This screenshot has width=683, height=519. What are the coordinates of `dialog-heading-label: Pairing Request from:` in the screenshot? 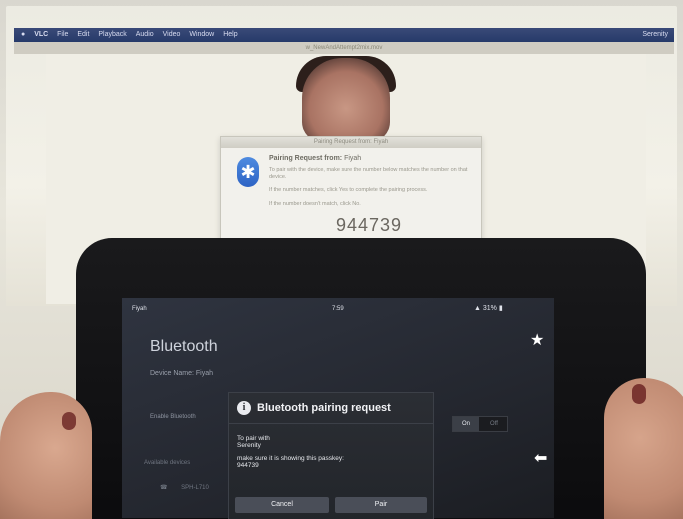 It's located at (306, 158).